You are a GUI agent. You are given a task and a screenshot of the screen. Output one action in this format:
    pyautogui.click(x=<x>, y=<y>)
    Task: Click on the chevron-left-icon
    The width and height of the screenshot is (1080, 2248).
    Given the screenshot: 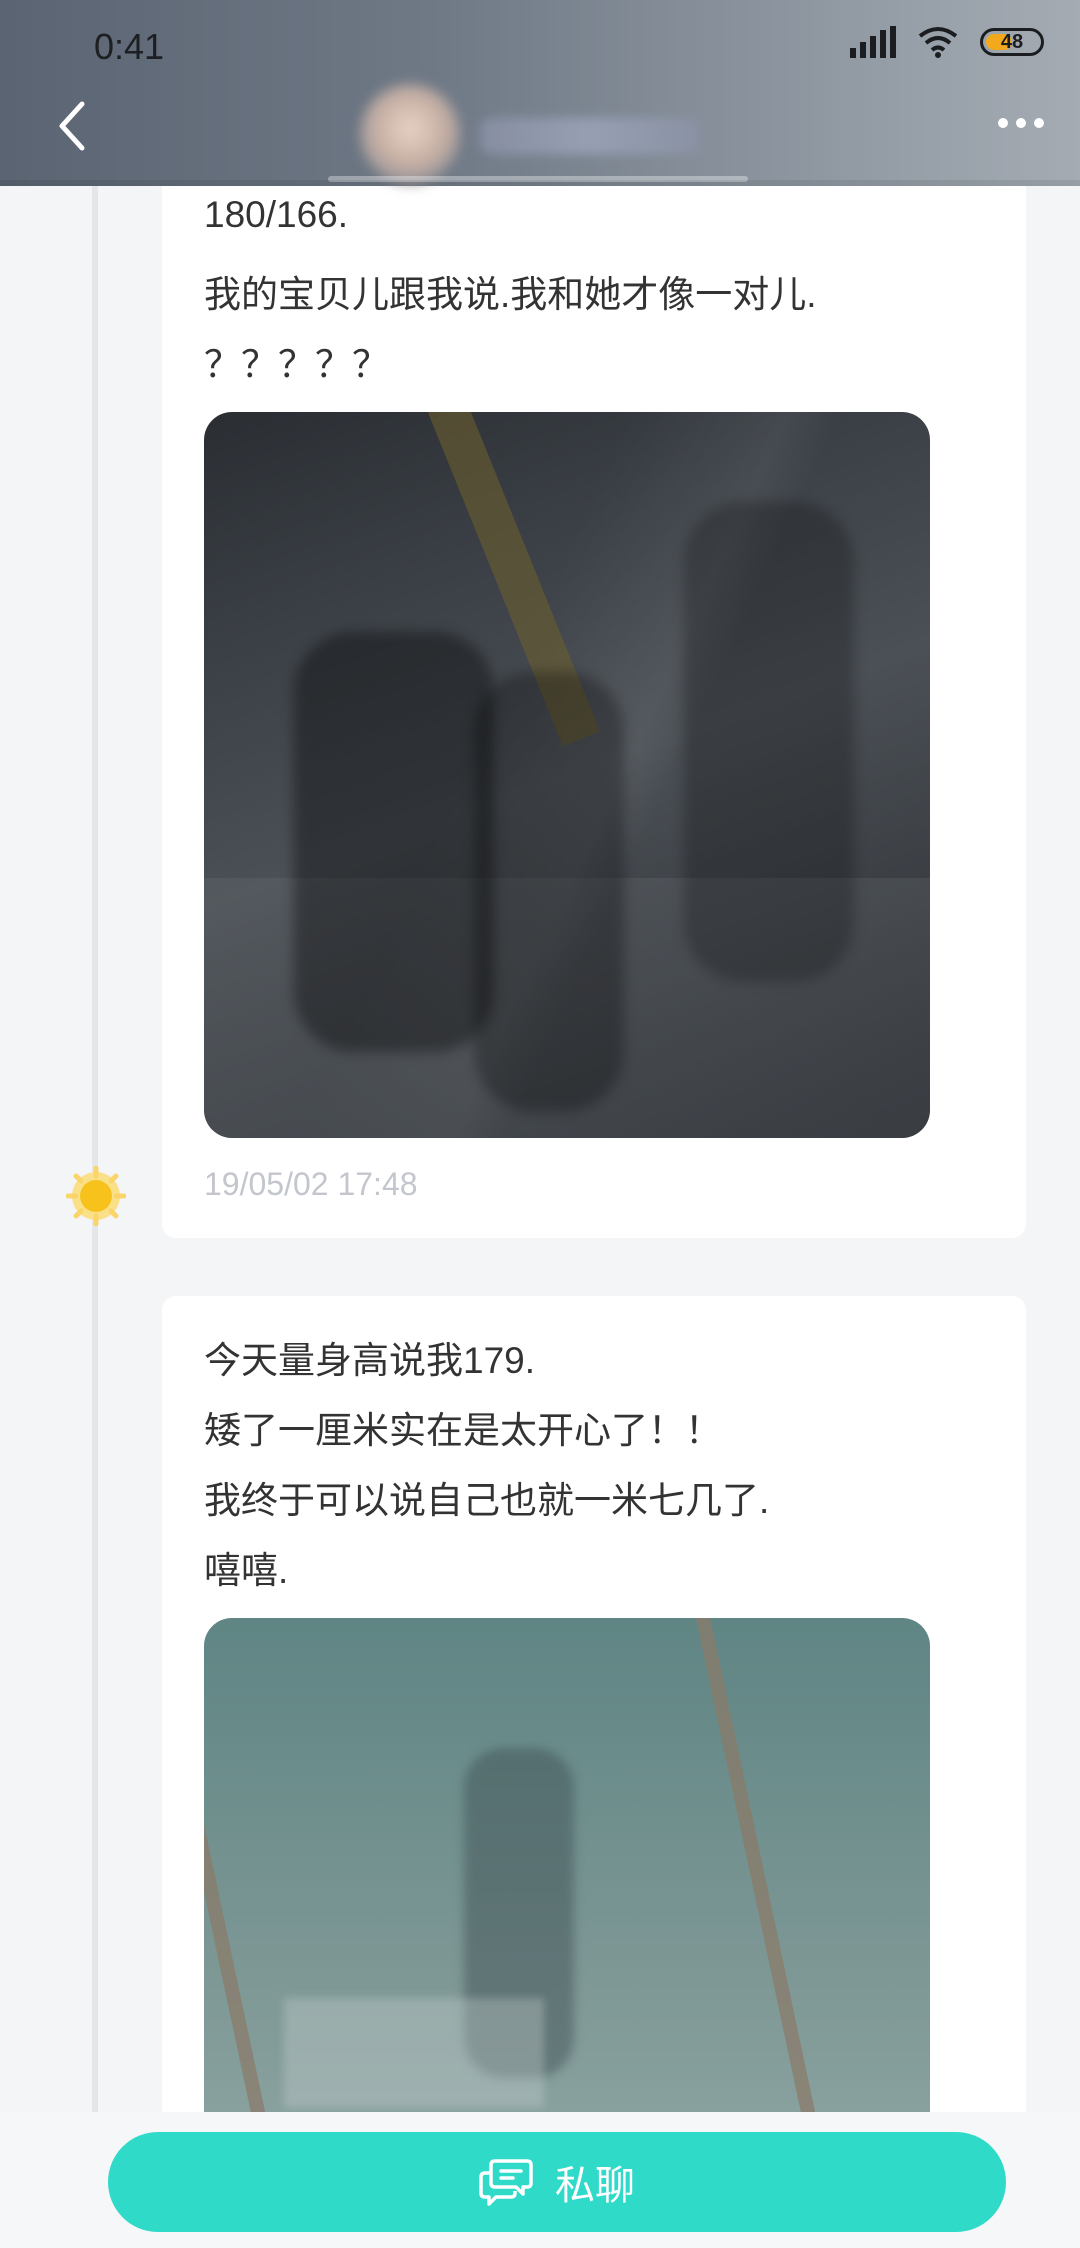 What is the action you would take?
    pyautogui.click(x=72, y=126)
    